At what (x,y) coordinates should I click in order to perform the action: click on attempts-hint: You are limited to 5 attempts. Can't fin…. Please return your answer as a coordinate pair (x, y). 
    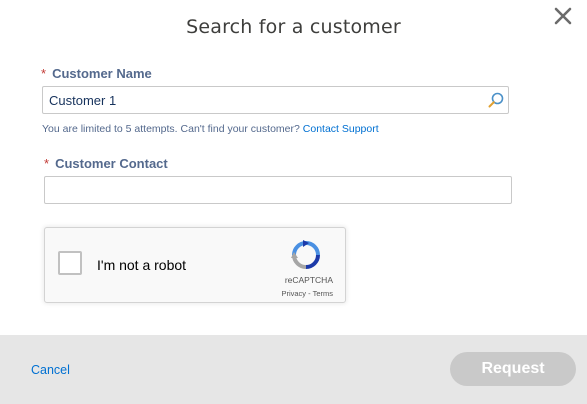
    Looking at the image, I should click on (210, 129).